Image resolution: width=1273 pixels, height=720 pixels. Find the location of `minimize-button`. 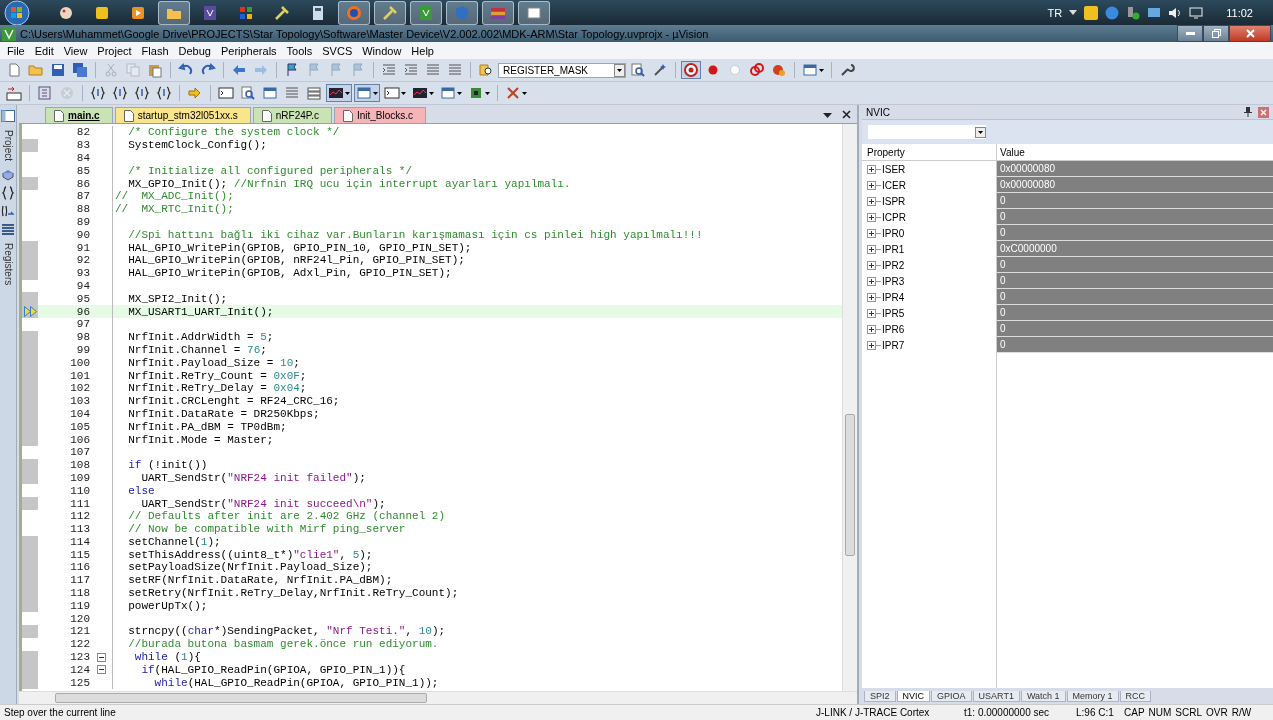

minimize-button is located at coordinates (1190, 33).